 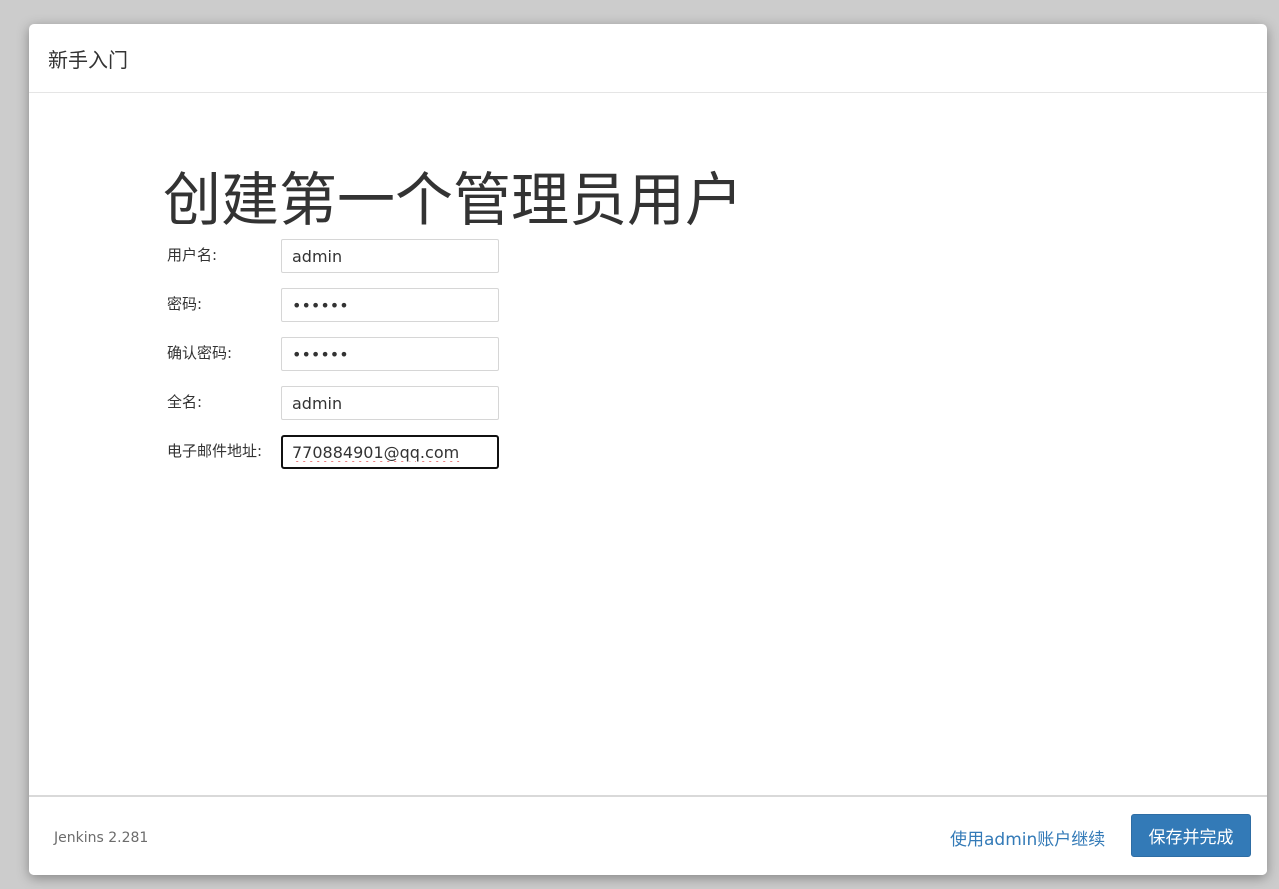 I want to click on email-input, so click(x=390, y=452).